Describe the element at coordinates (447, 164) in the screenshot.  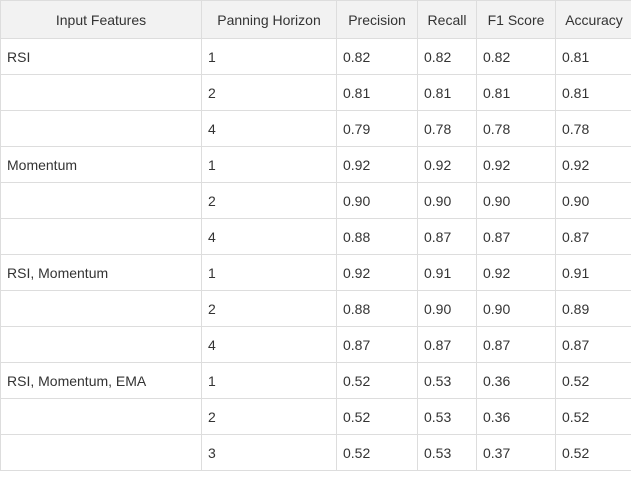
I see `cell-recall: 0.92` at that location.